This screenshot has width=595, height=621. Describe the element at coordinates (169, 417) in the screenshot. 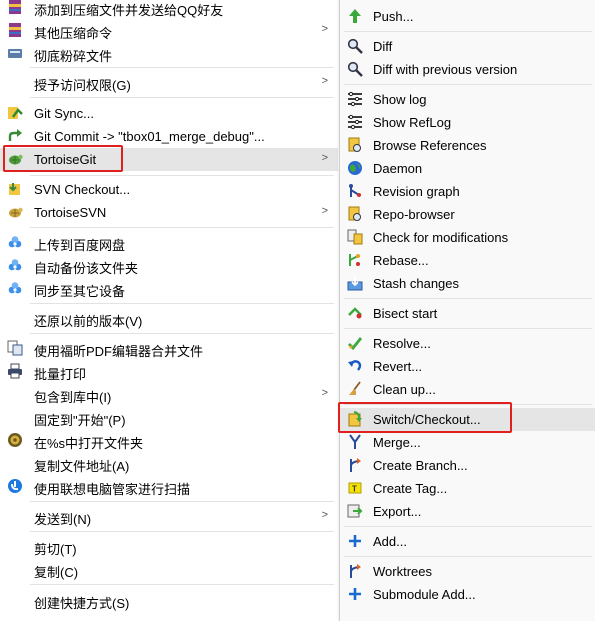

I see `menu-item-pin-start: 固定到"开始"(P)` at that location.